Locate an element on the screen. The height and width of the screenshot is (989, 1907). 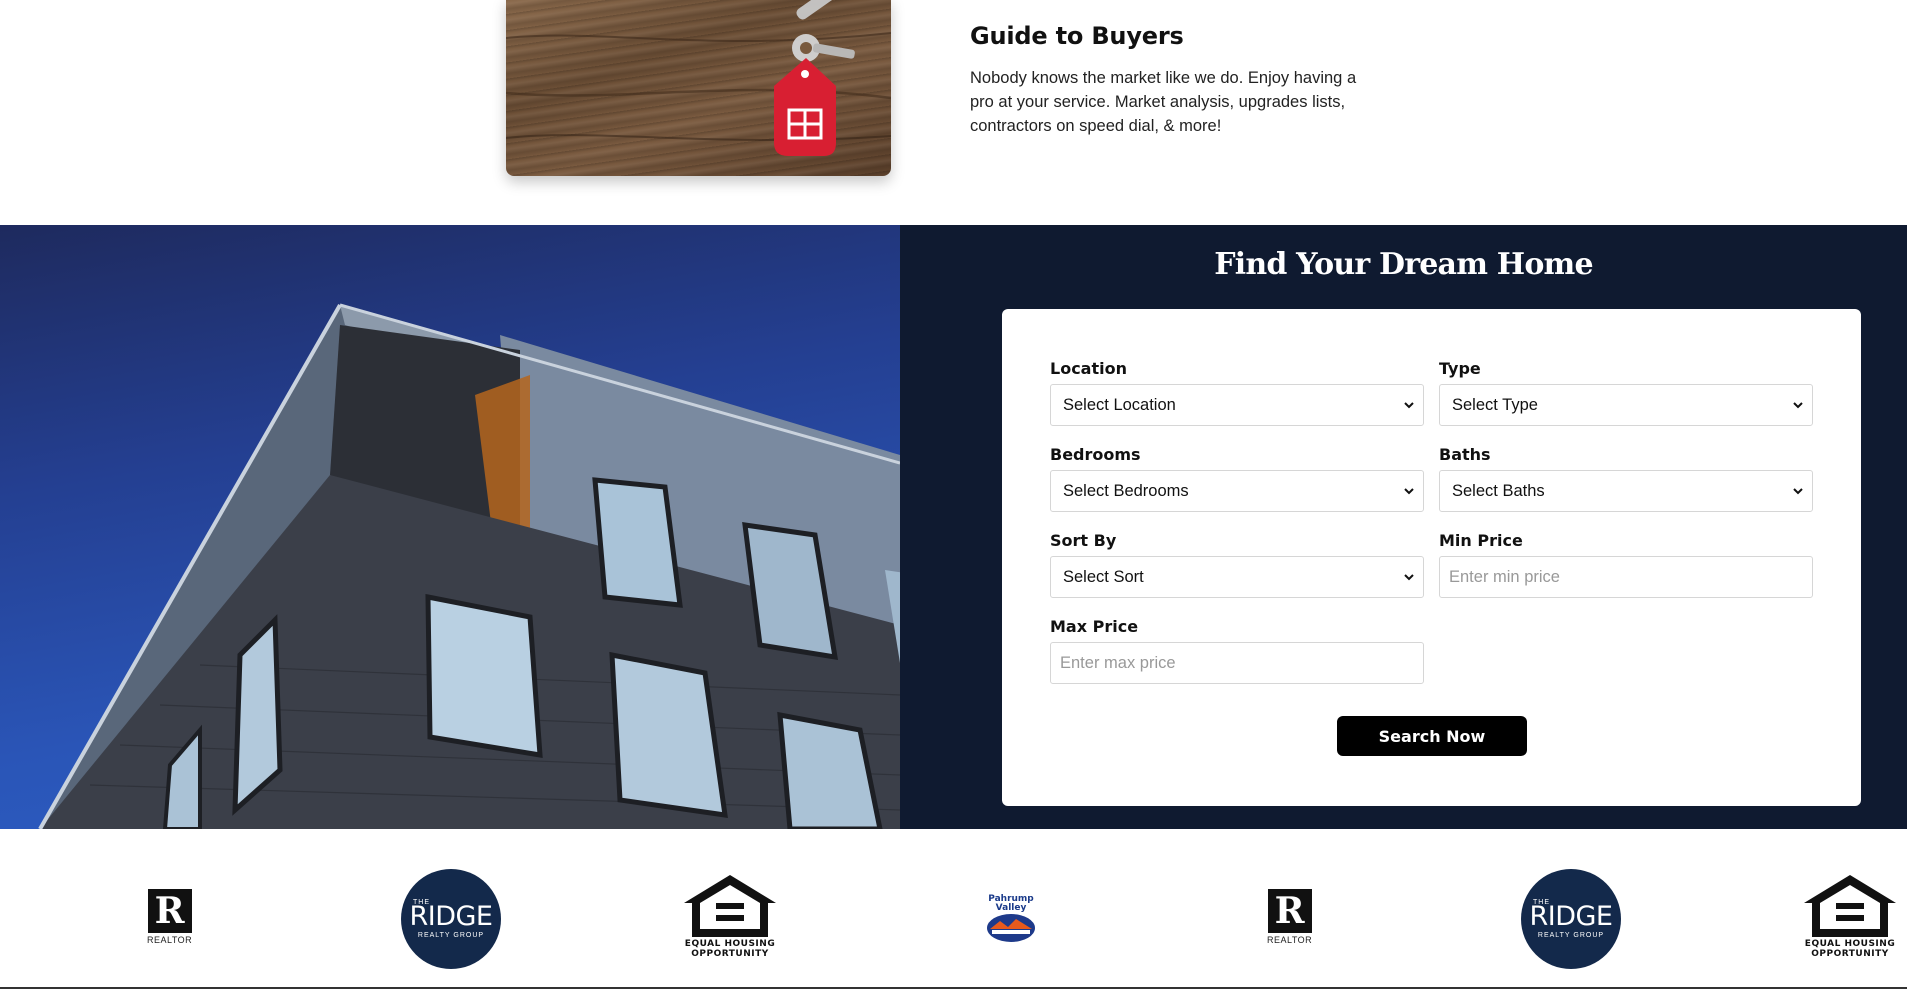
sort-select: Select Sort is located at coordinates (1237, 577).